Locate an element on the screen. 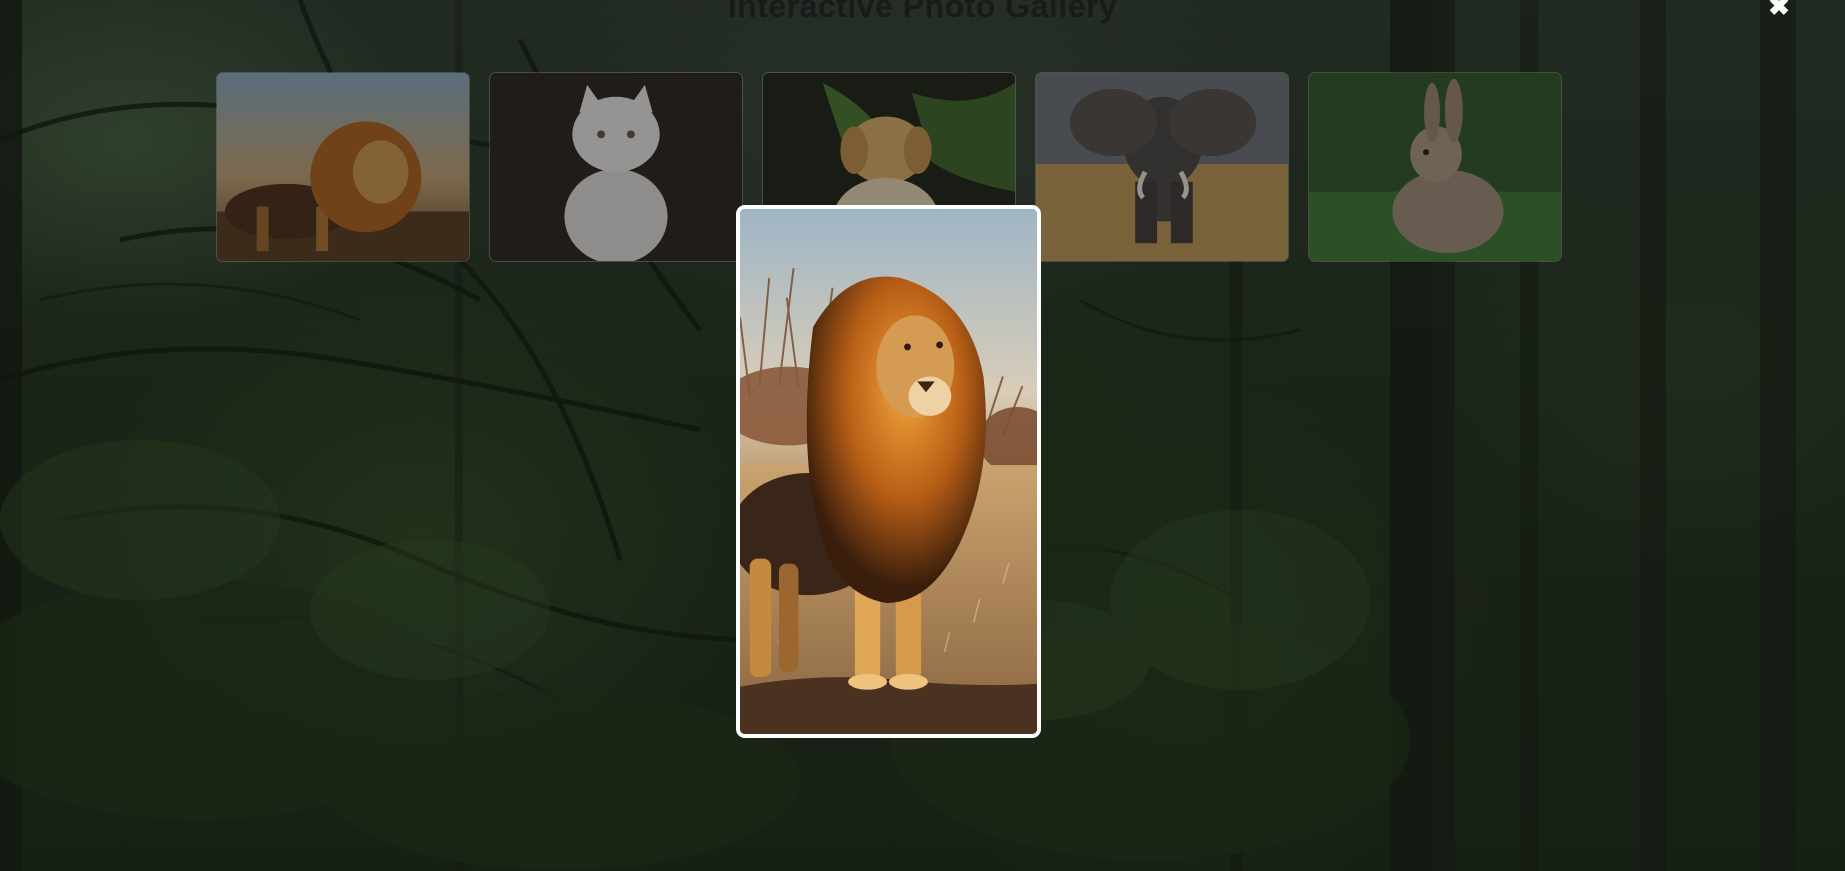  rabbit-thumbnail-image is located at coordinates (1435, 167).